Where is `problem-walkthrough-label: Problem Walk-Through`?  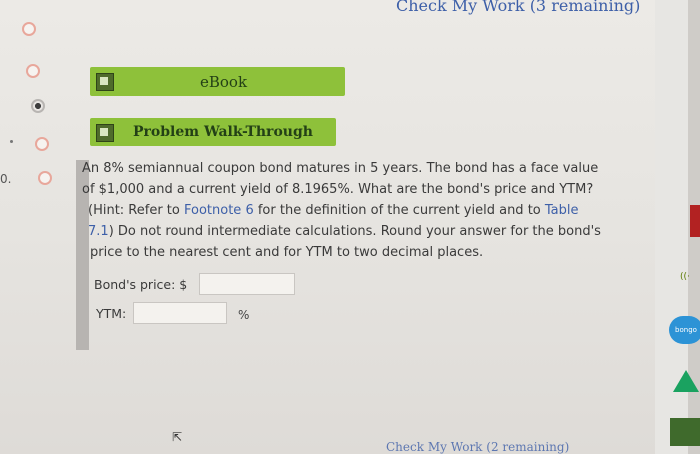
problem-walkthrough-label: Problem Walk-Through is located at coordinates (223, 132).